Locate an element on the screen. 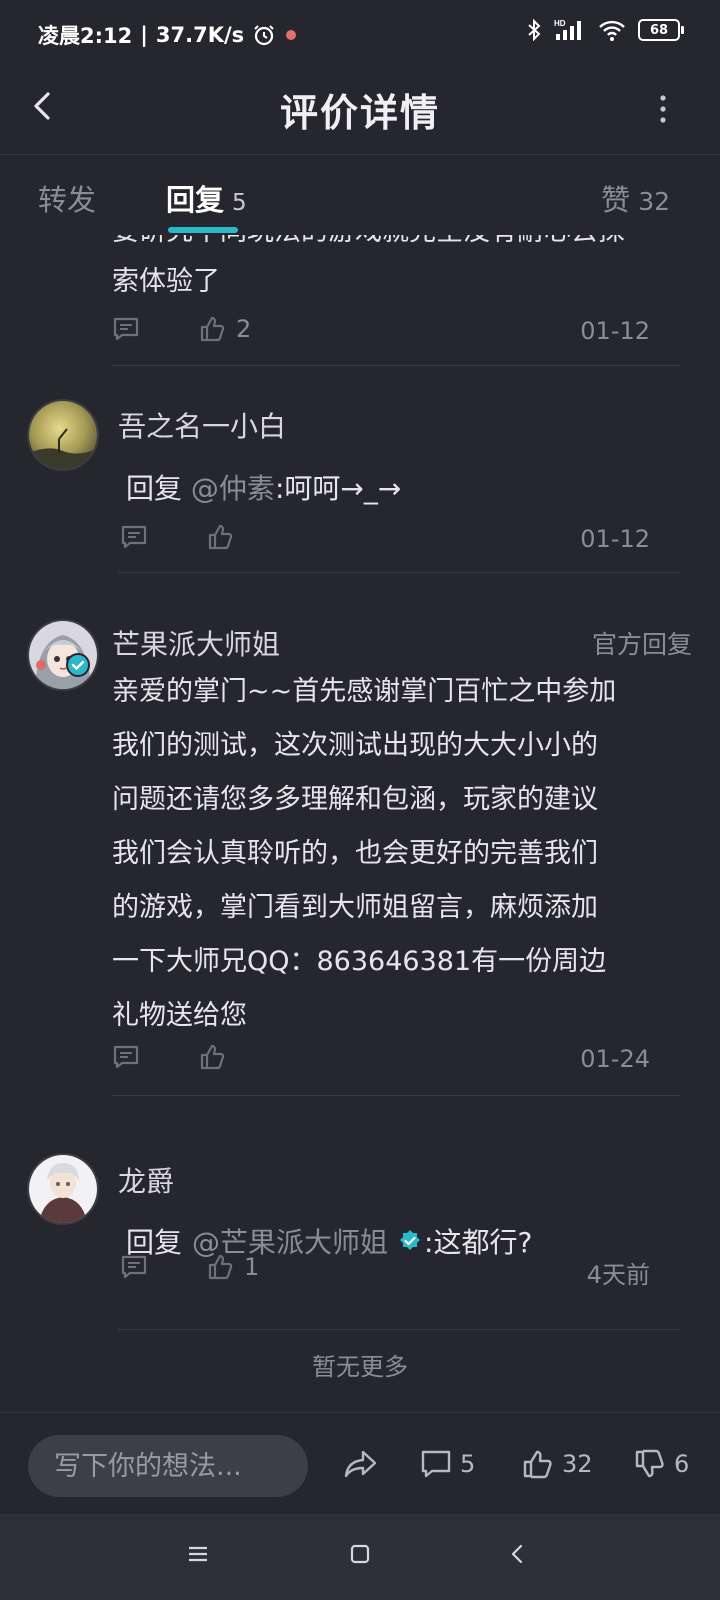  back-nav-button is located at coordinates (518, 1556).